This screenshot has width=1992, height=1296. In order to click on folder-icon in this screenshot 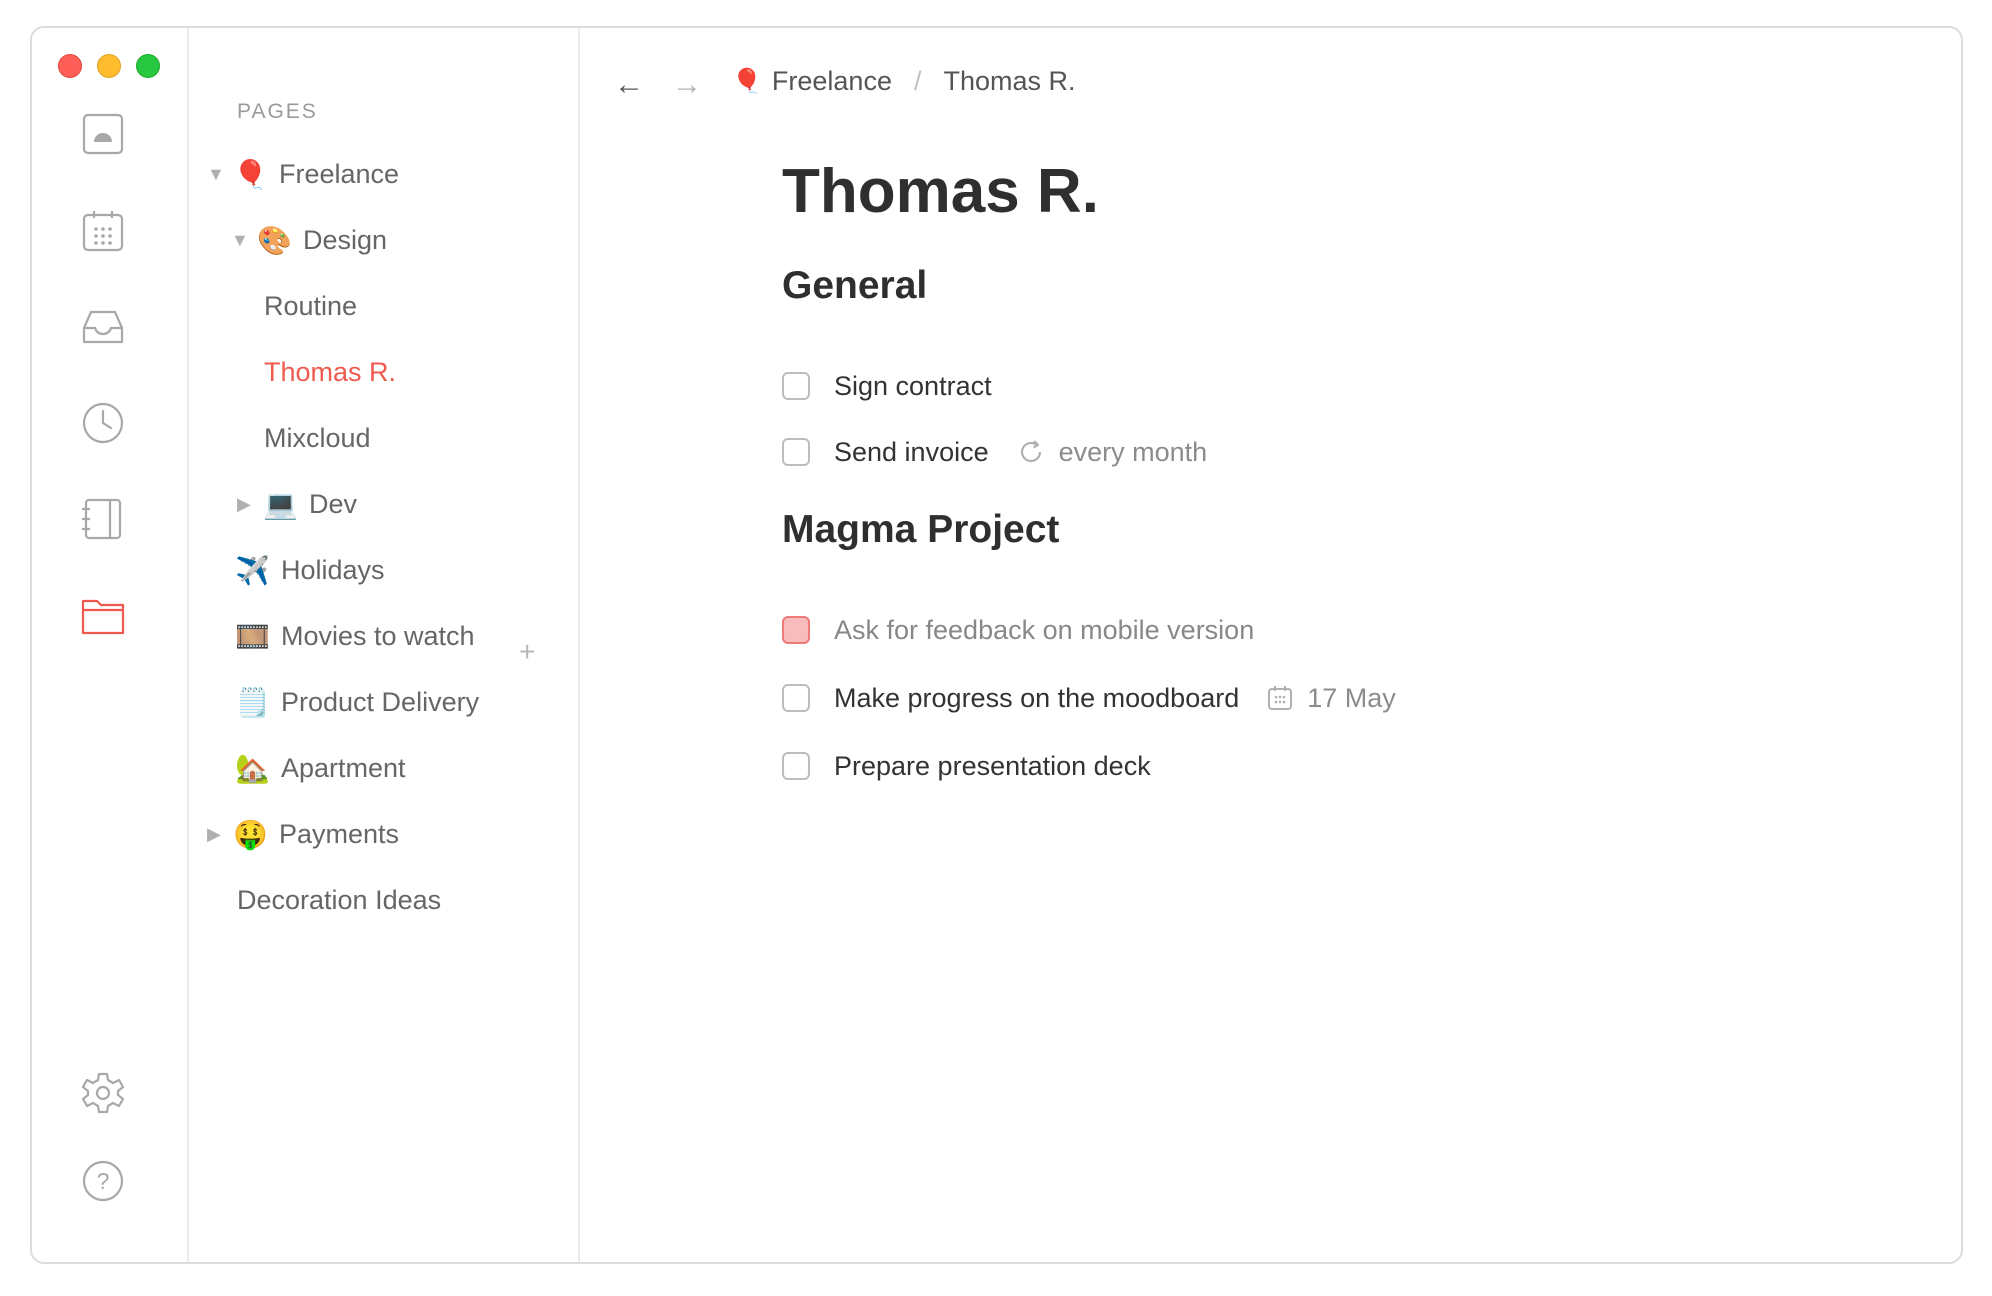, I will do `click(103, 615)`.